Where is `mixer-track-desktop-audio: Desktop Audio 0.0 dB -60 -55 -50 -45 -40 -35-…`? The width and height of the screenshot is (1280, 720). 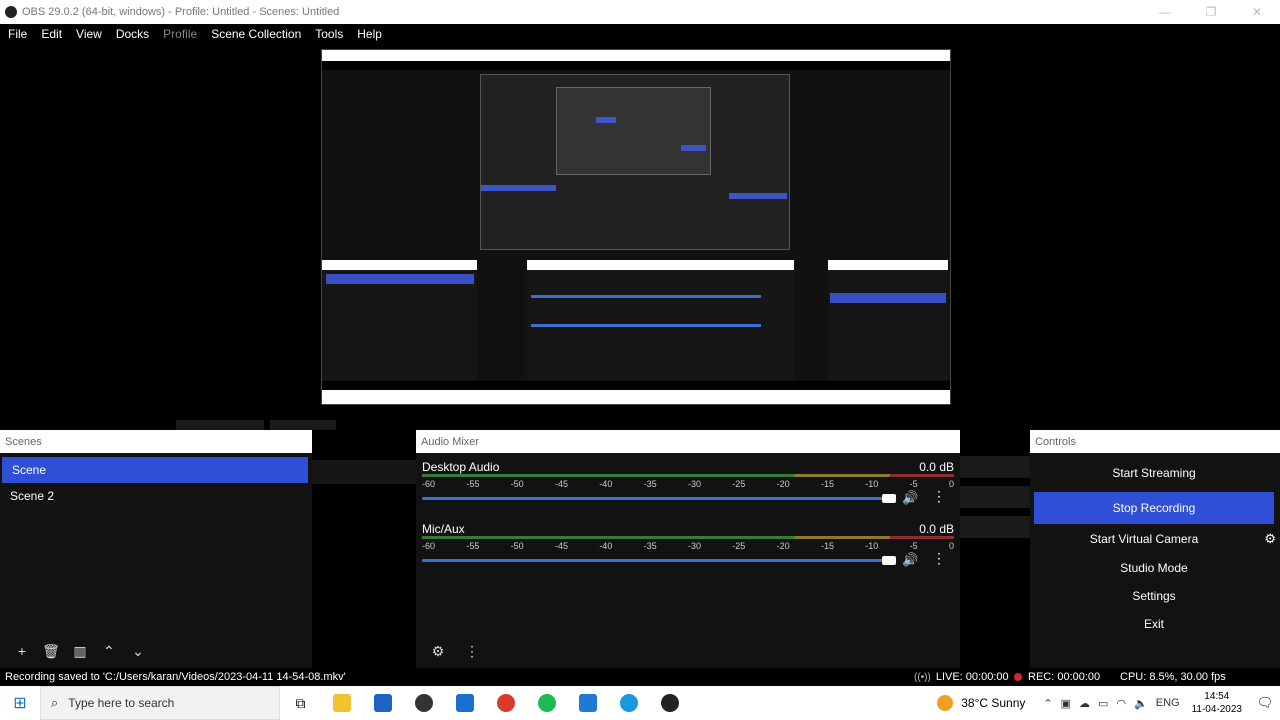 mixer-track-desktop-audio: Desktop Audio 0.0 dB -60 -55 -50 -45 -40 -35-… is located at coordinates (688, 484).